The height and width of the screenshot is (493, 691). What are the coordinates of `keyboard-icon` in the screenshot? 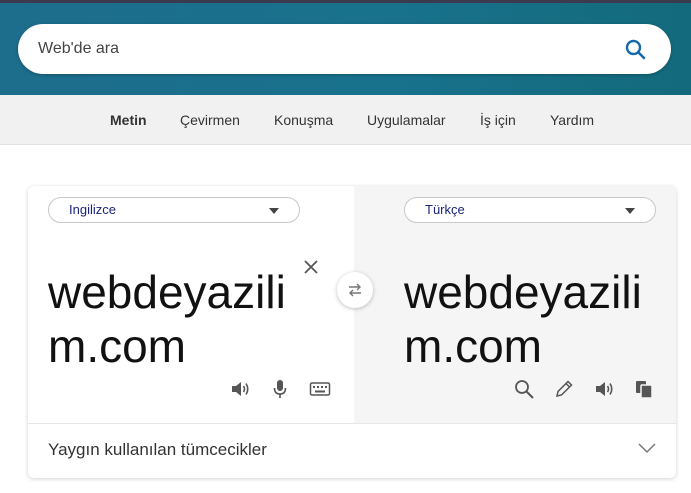 It's located at (320, 389).